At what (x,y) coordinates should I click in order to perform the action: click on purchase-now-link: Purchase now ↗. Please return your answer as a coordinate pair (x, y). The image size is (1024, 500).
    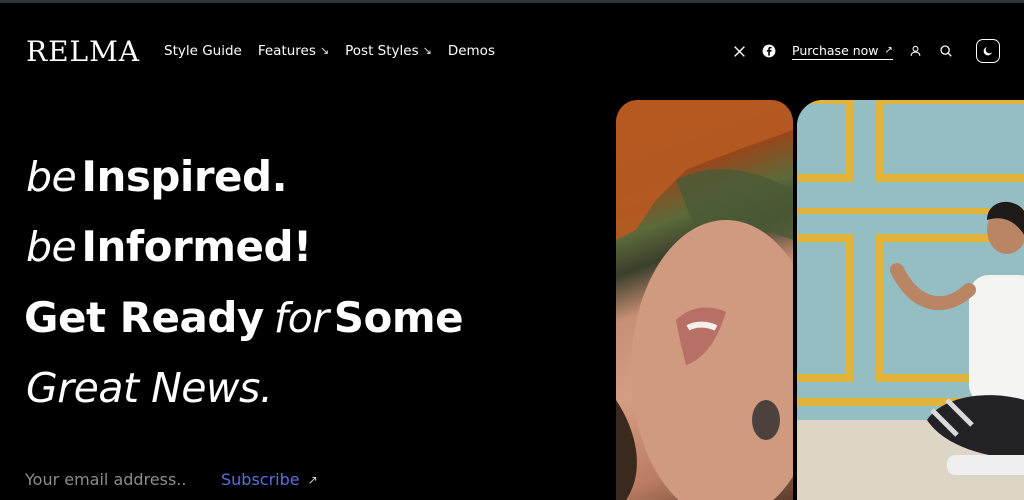
    Looking at the image, I should click on (842, 51).